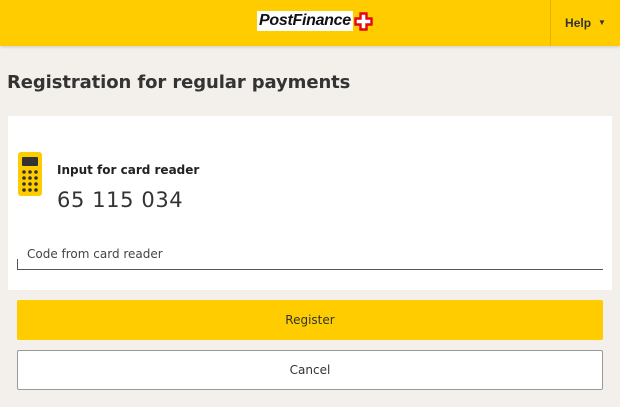 This screenshot has height=407, width=620. What do you see at coordinates (120, 200) in the screenshot?
I see `card-reader-code: 65 115 034` at bounding box center [120, 200].